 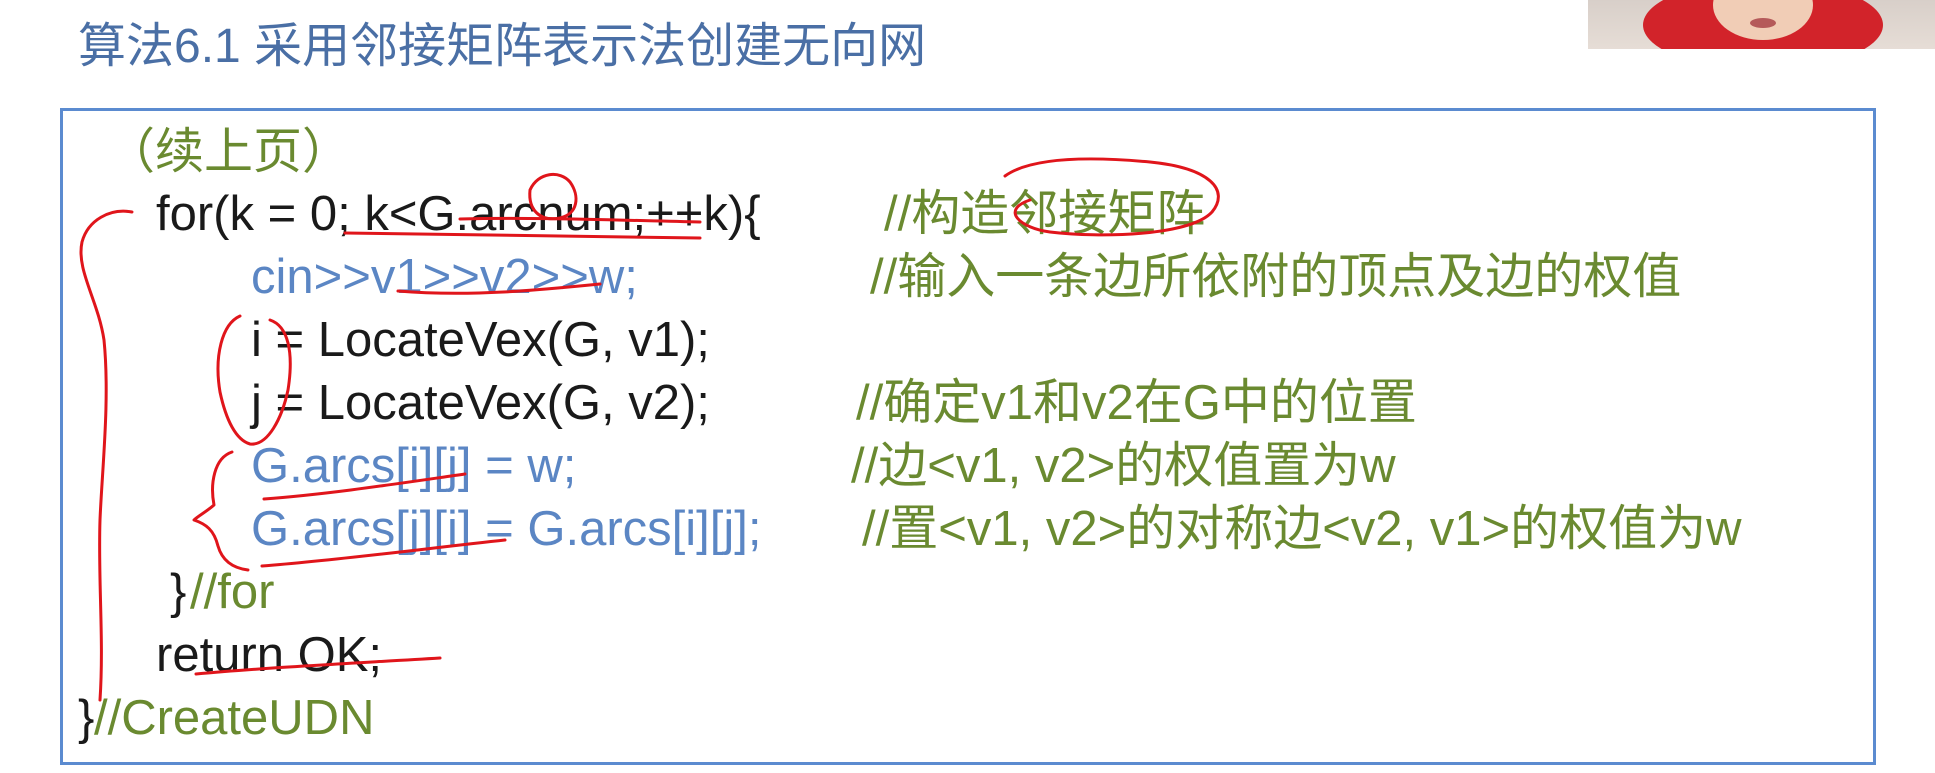 What do you see at coordinates (414, 466) in the screenshot?
I see `code-line-arcs-ij: G.arcs[i][j] = w;` at bounding box center [414, 466].